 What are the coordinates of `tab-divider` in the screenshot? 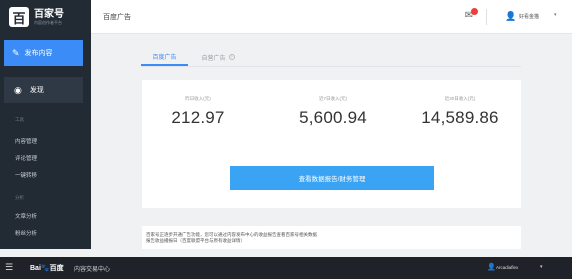 It's located at (331, 66).